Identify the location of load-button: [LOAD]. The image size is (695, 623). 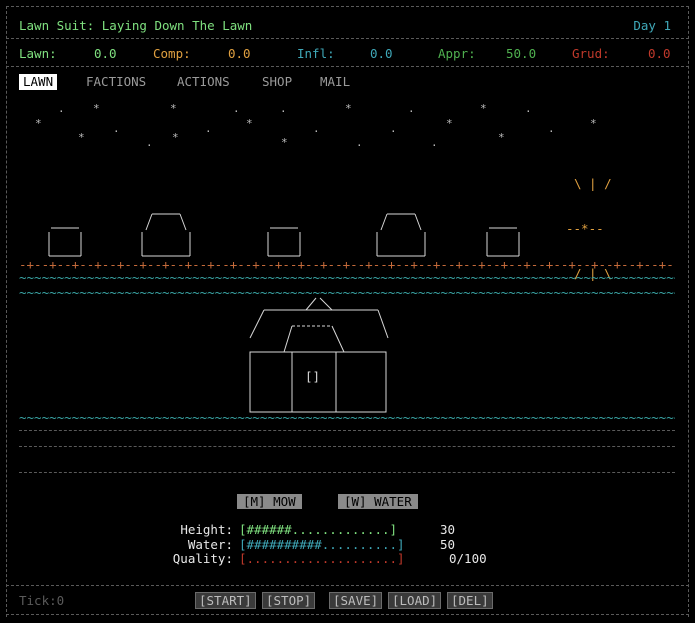
(415, 600).